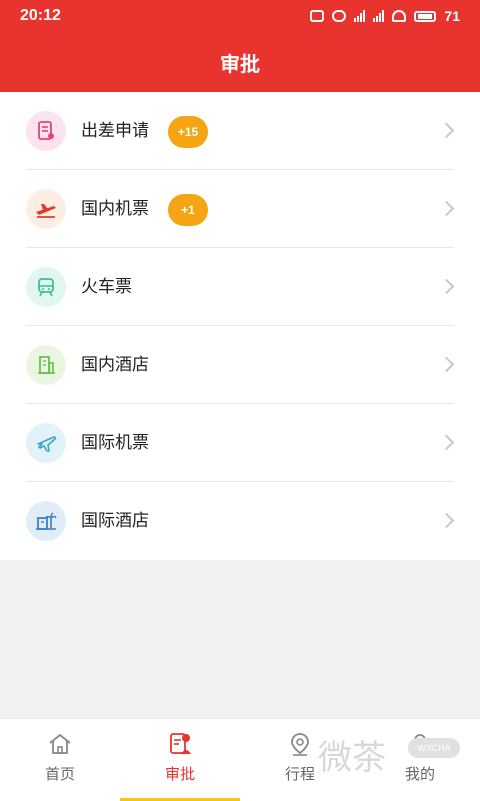 The height and width of the screenshot is (801, 480). Describe the element at coordinates (59, 774) in the screenshot. I see `tab-label: 首页` at that location.